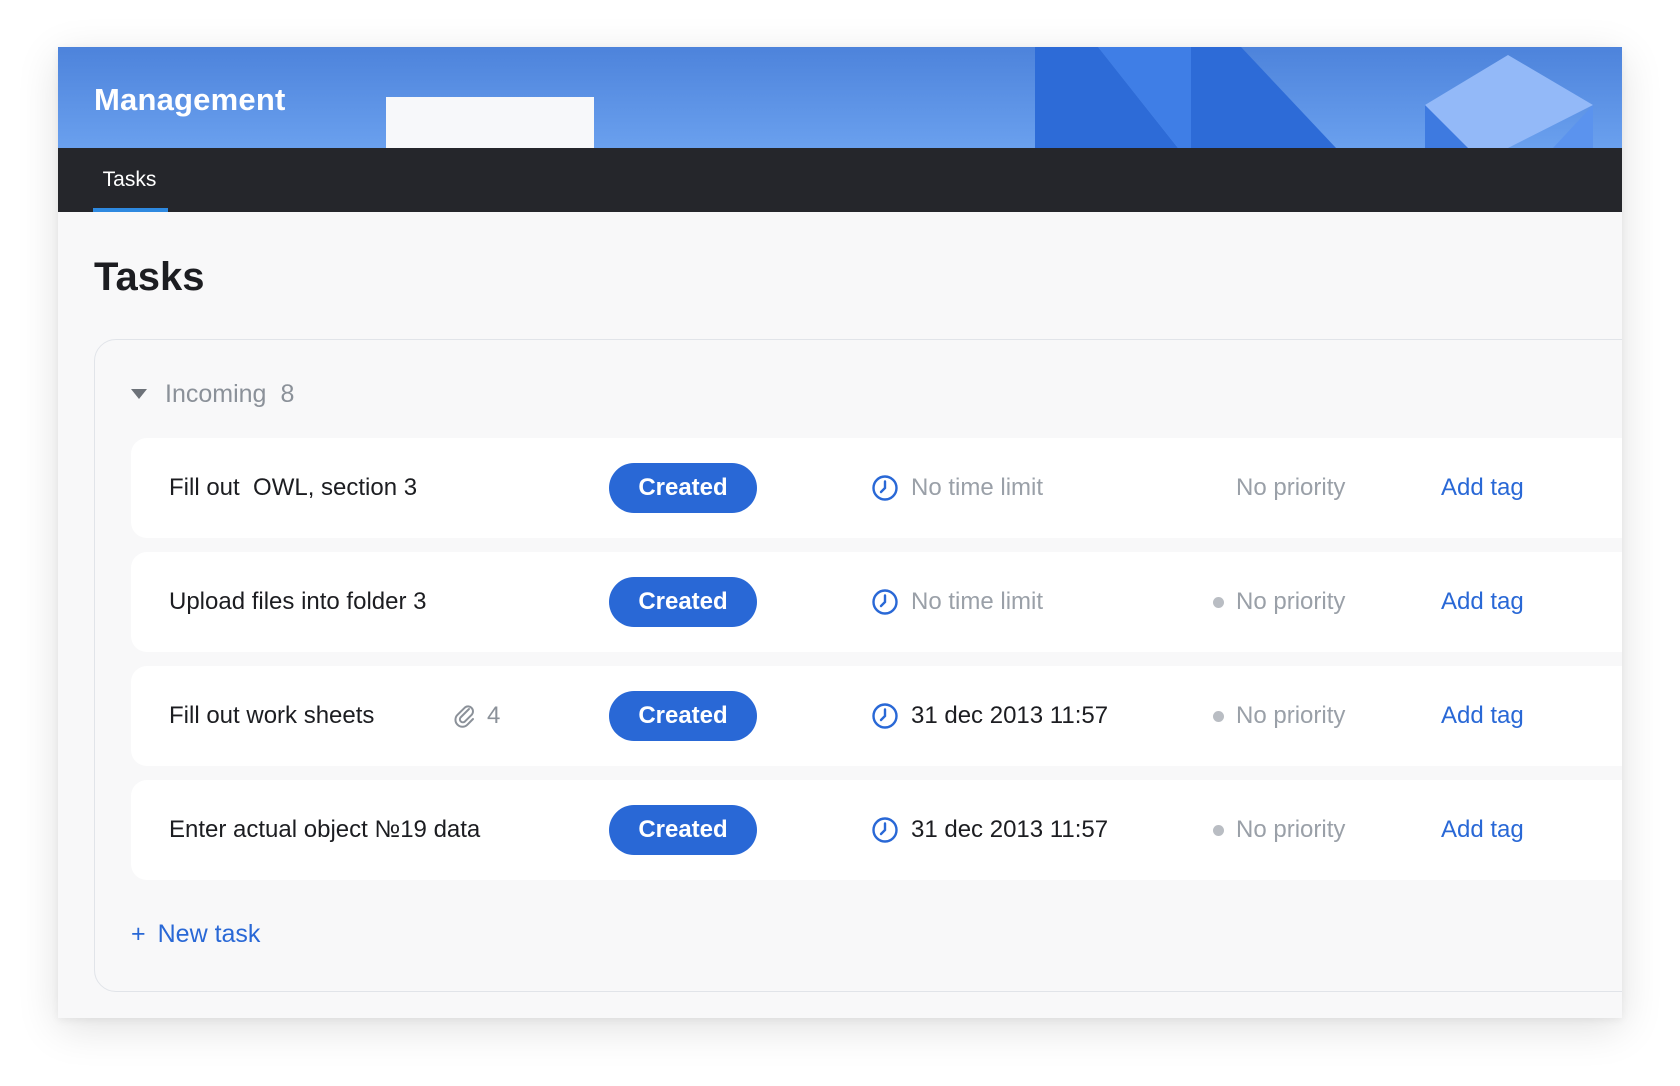  What do you see at coordinates (840, 180) in the screenshot?
I see `nav-bar: Tasks` at bounding box center [840, 180].